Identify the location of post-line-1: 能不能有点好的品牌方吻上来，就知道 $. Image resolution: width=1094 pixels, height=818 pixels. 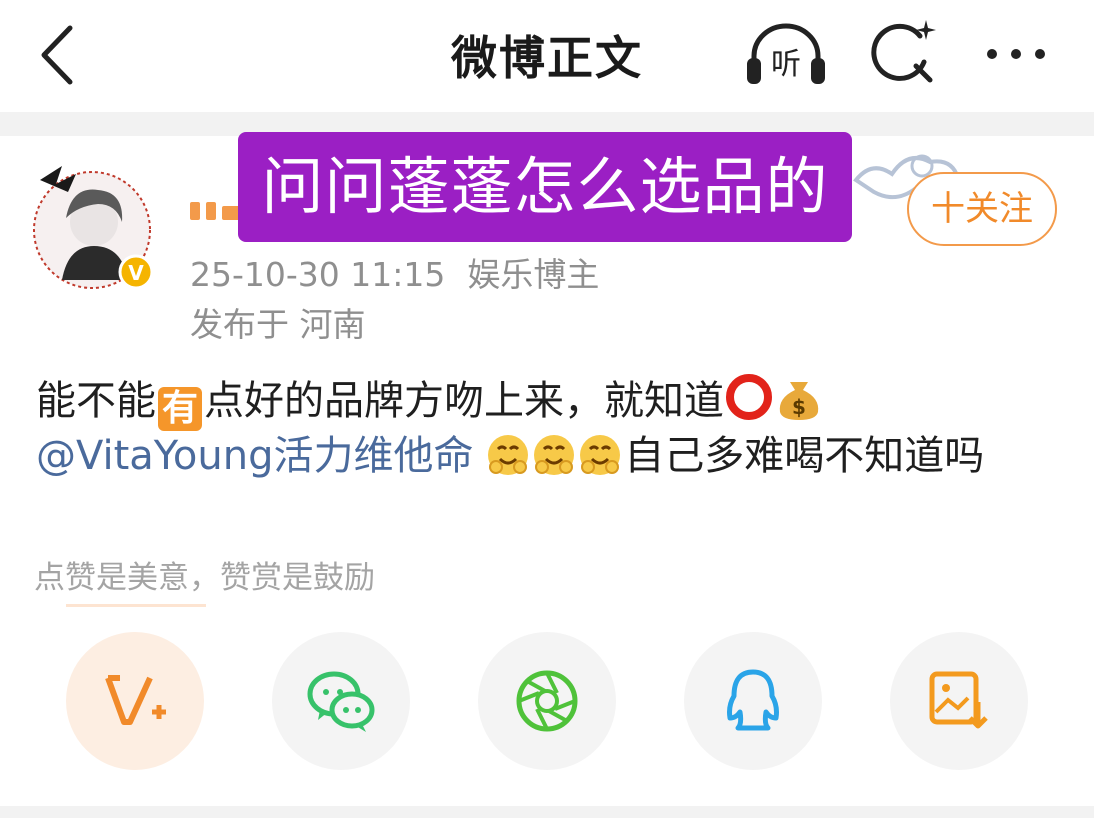
(551, 401).